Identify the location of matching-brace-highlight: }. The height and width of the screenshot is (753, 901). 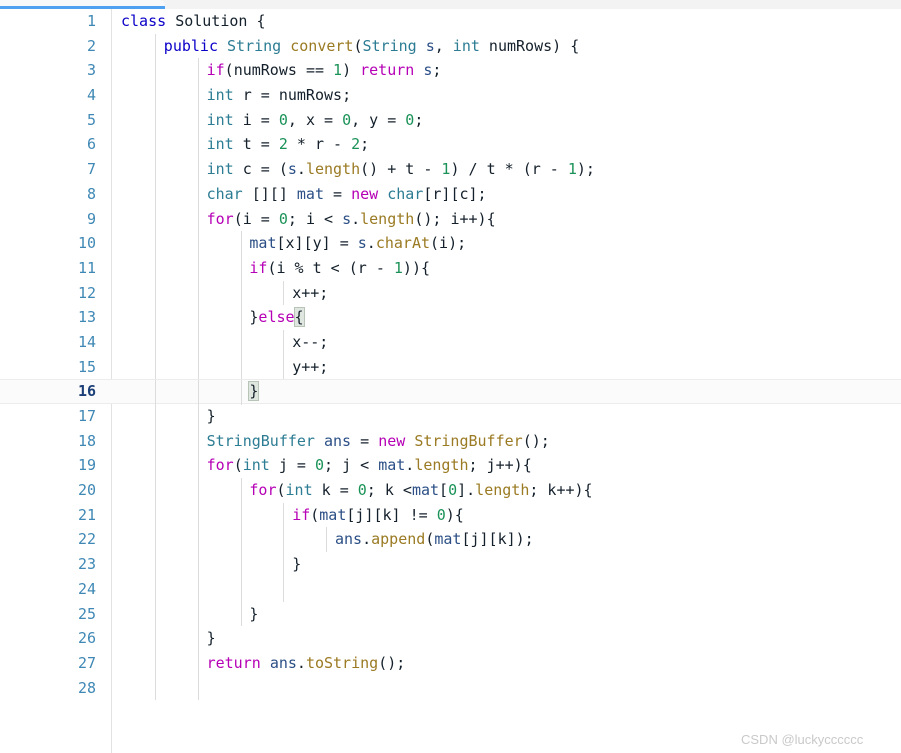
(254, 391).